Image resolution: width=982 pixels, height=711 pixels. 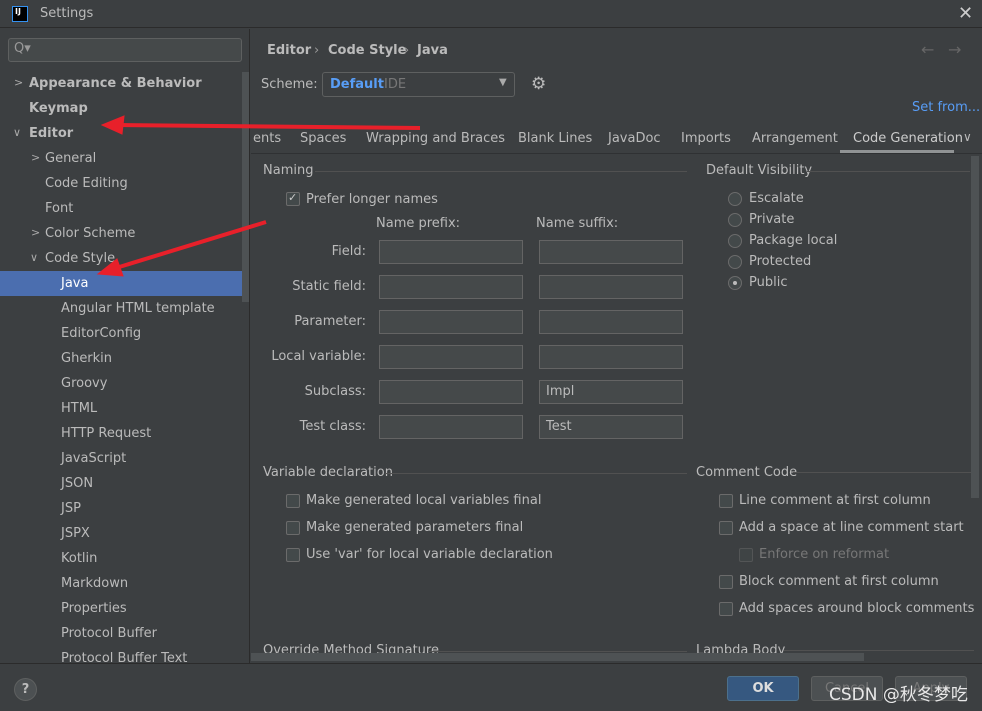 What do you see at coordinates (260, 125) in the screenshot?
I see `red-arrow-editor` at bounding box center [260, 125].